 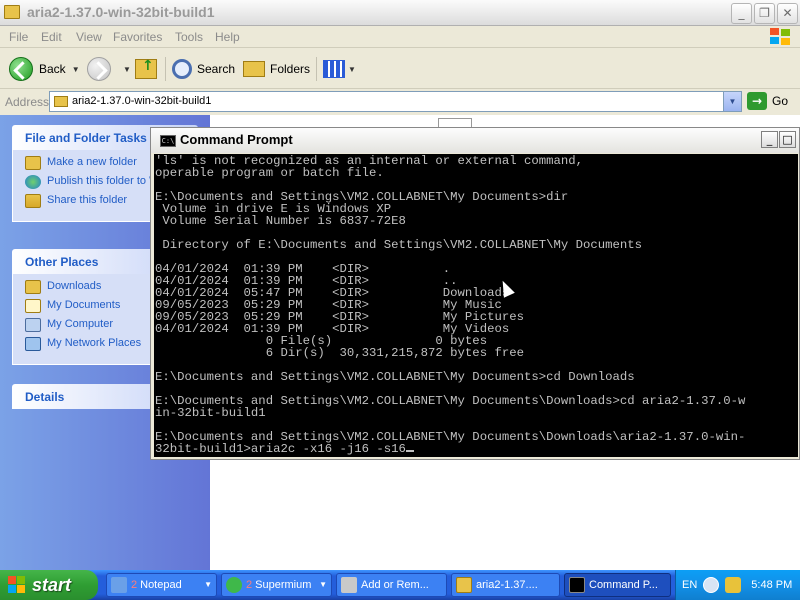 I want to click on cmd-maximize-button: □, so click(x=787, y=139).